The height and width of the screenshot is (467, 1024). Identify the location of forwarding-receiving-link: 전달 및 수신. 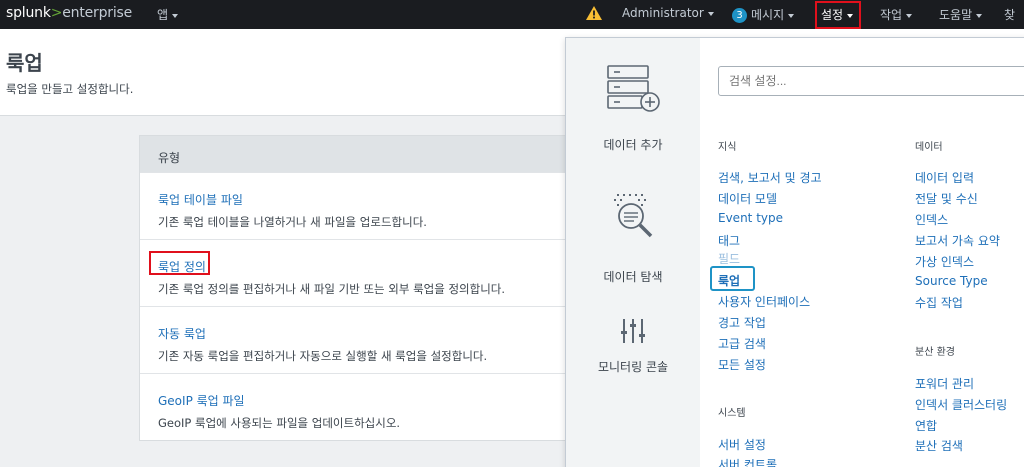
(946, 198).